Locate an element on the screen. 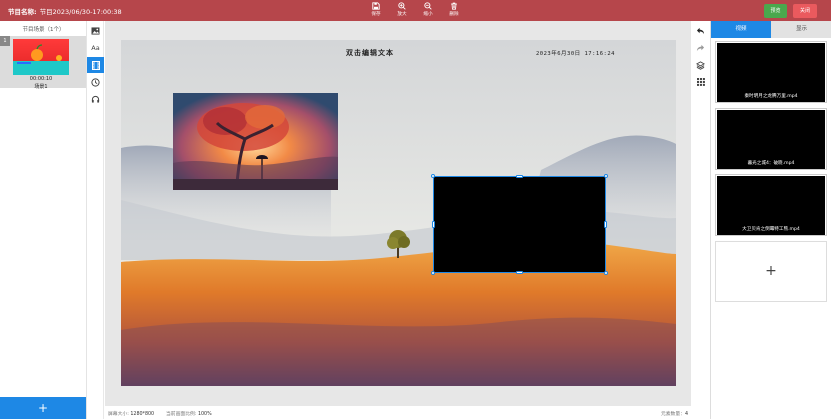 The image size is (831, 419). canvas-image-element is located at coordinates (255, 141).